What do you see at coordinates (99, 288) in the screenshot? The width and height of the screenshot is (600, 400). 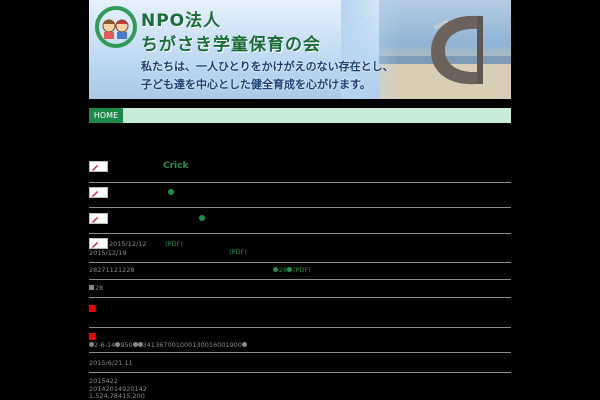 I see `entry-text: 28` at bounding box center [99, 288].